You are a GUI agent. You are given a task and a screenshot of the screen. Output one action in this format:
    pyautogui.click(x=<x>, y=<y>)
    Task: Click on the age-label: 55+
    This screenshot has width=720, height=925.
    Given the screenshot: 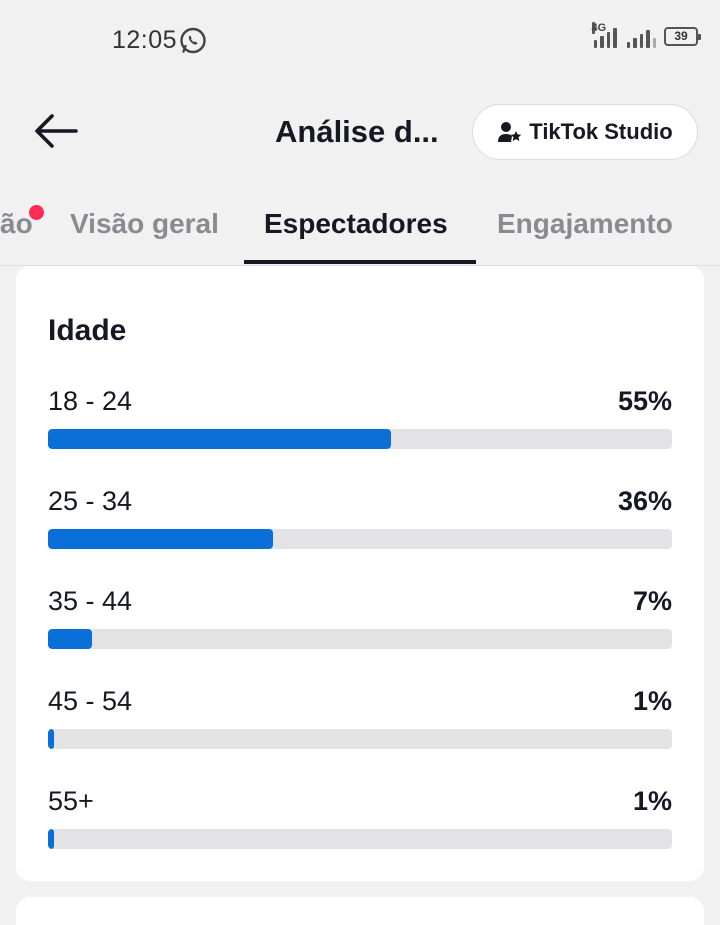 What is the action you would take?
    pyautogui.click(x=71, y=801)
    